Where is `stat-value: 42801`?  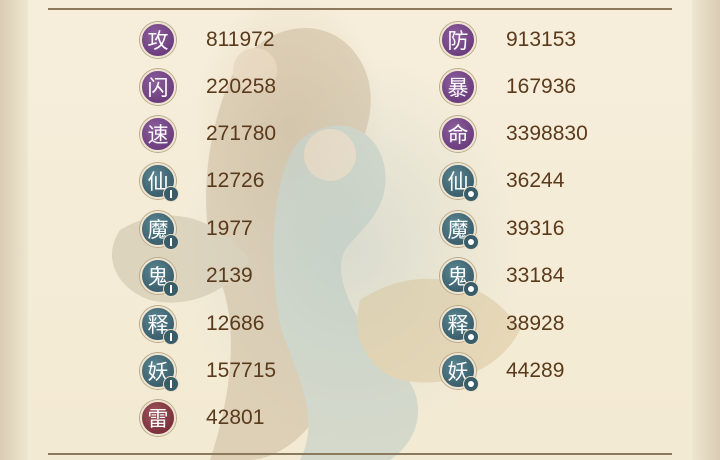
stat-value: 42801 is located at coordinates (235, 417).